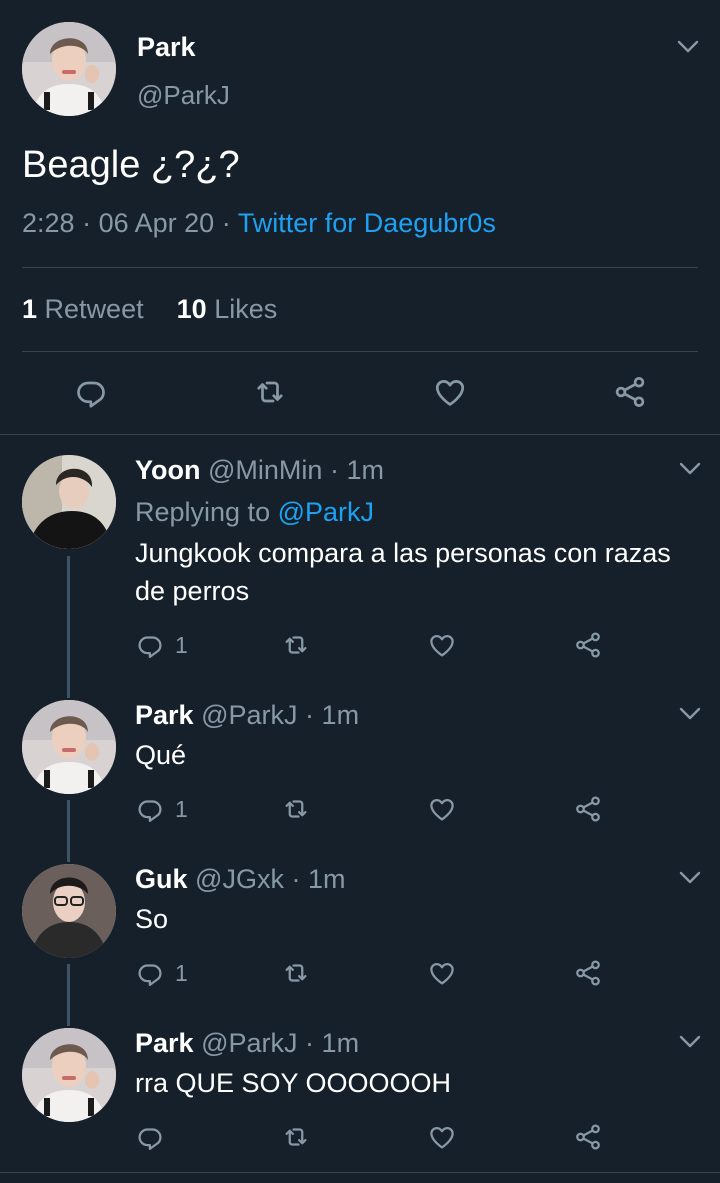  What do you see at coordinates (167, 470) in the screenshot?
I see `author-name: Yoon` at bounding box center [167, 470].